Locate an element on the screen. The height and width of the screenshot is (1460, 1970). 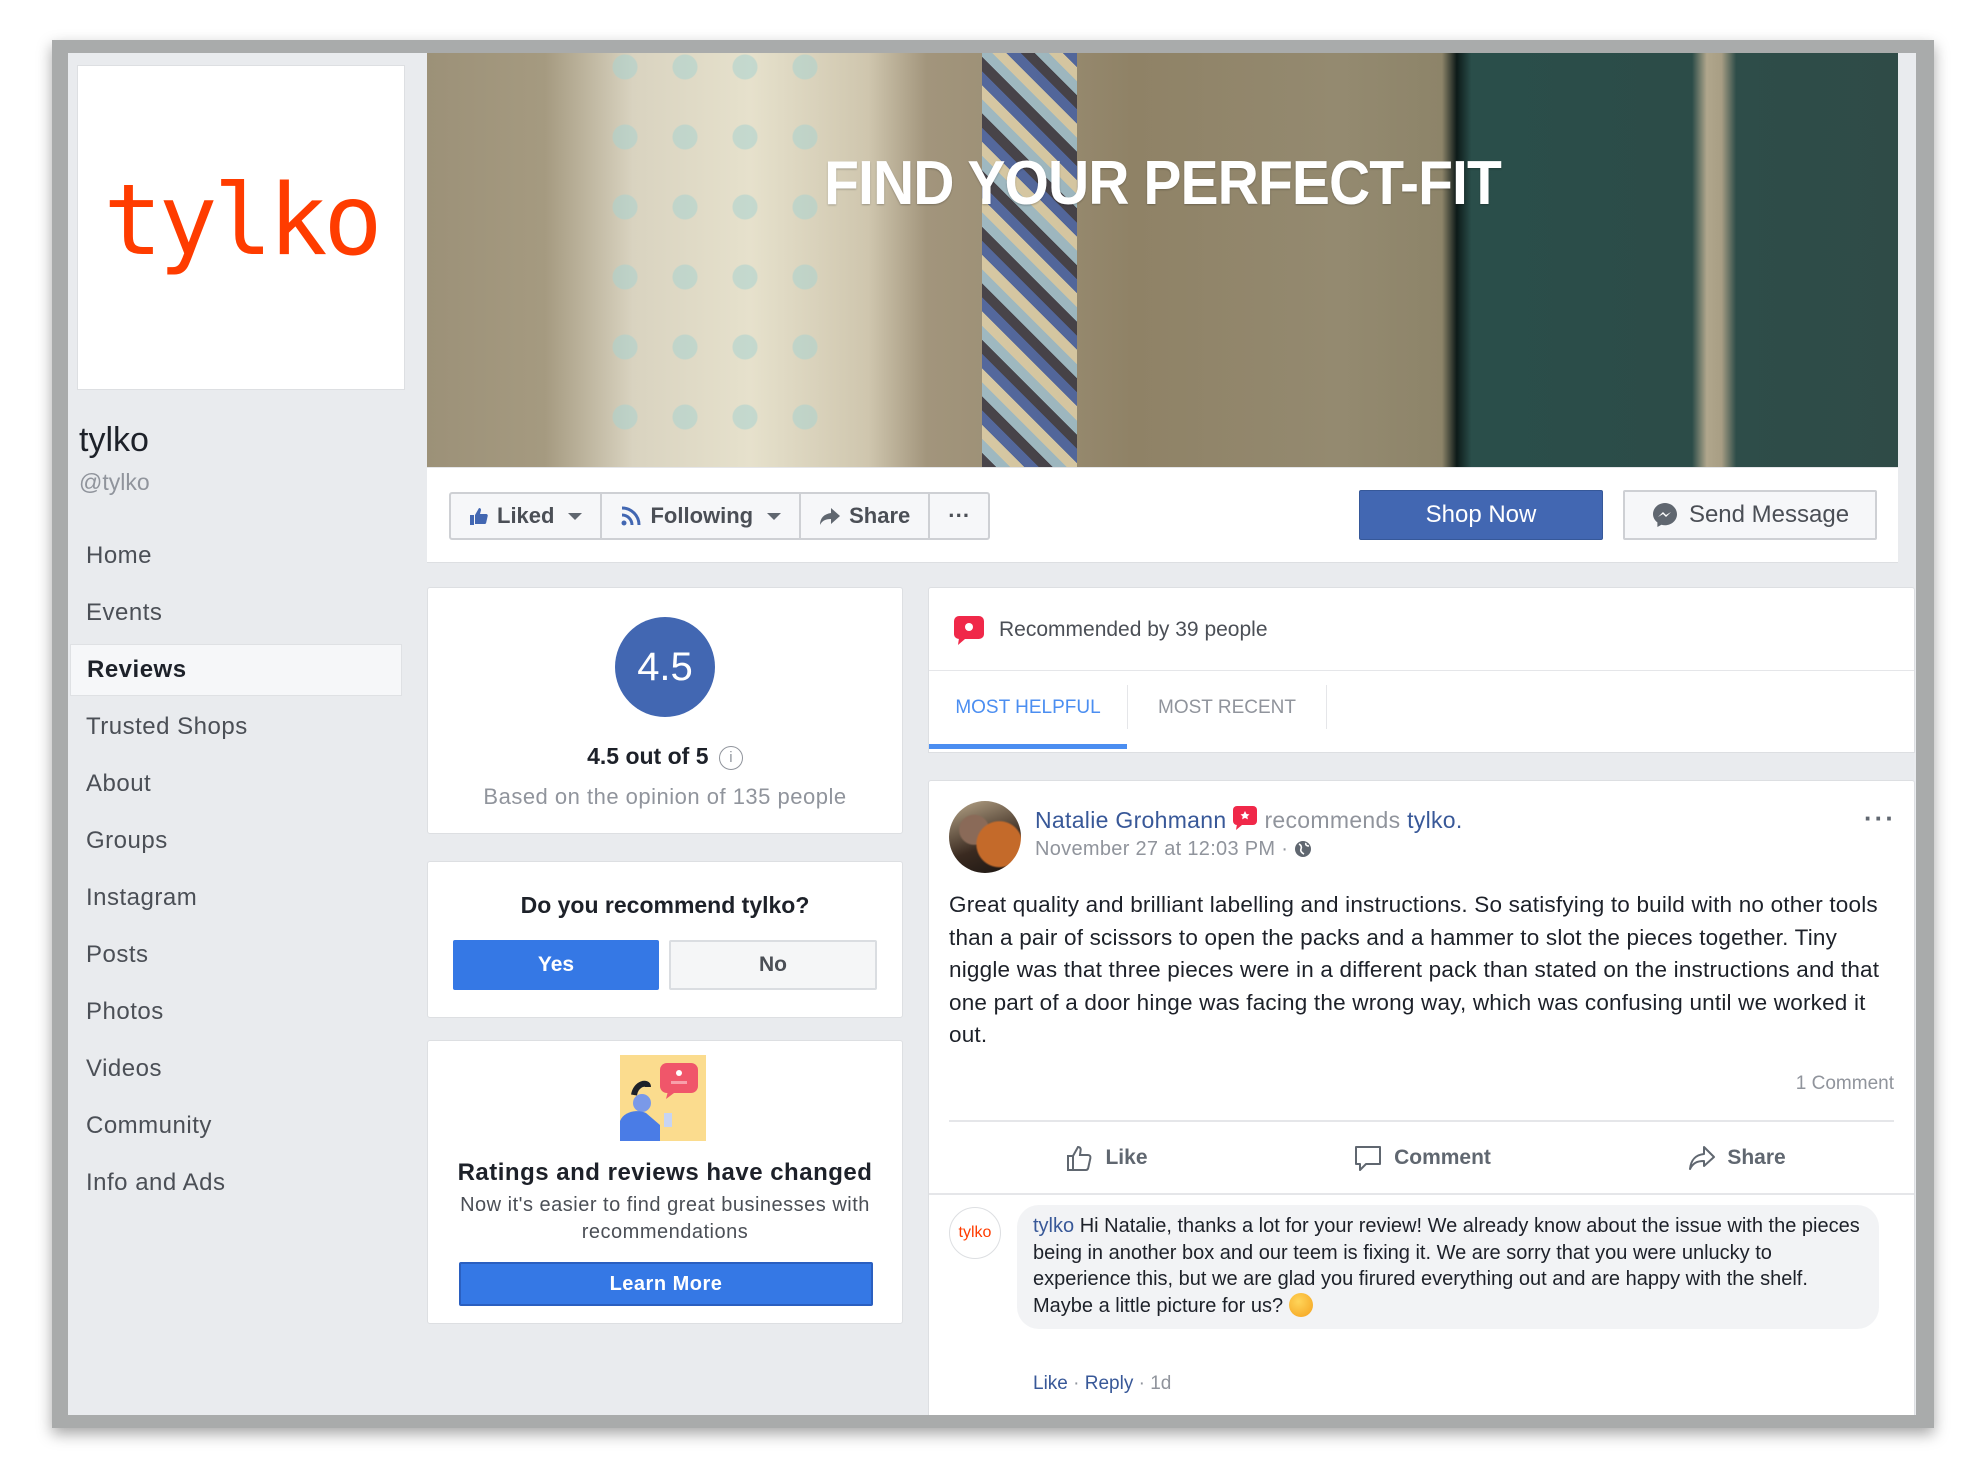
rating-summary: 4.5 out of 5 i is located at coordinates (665, 756).